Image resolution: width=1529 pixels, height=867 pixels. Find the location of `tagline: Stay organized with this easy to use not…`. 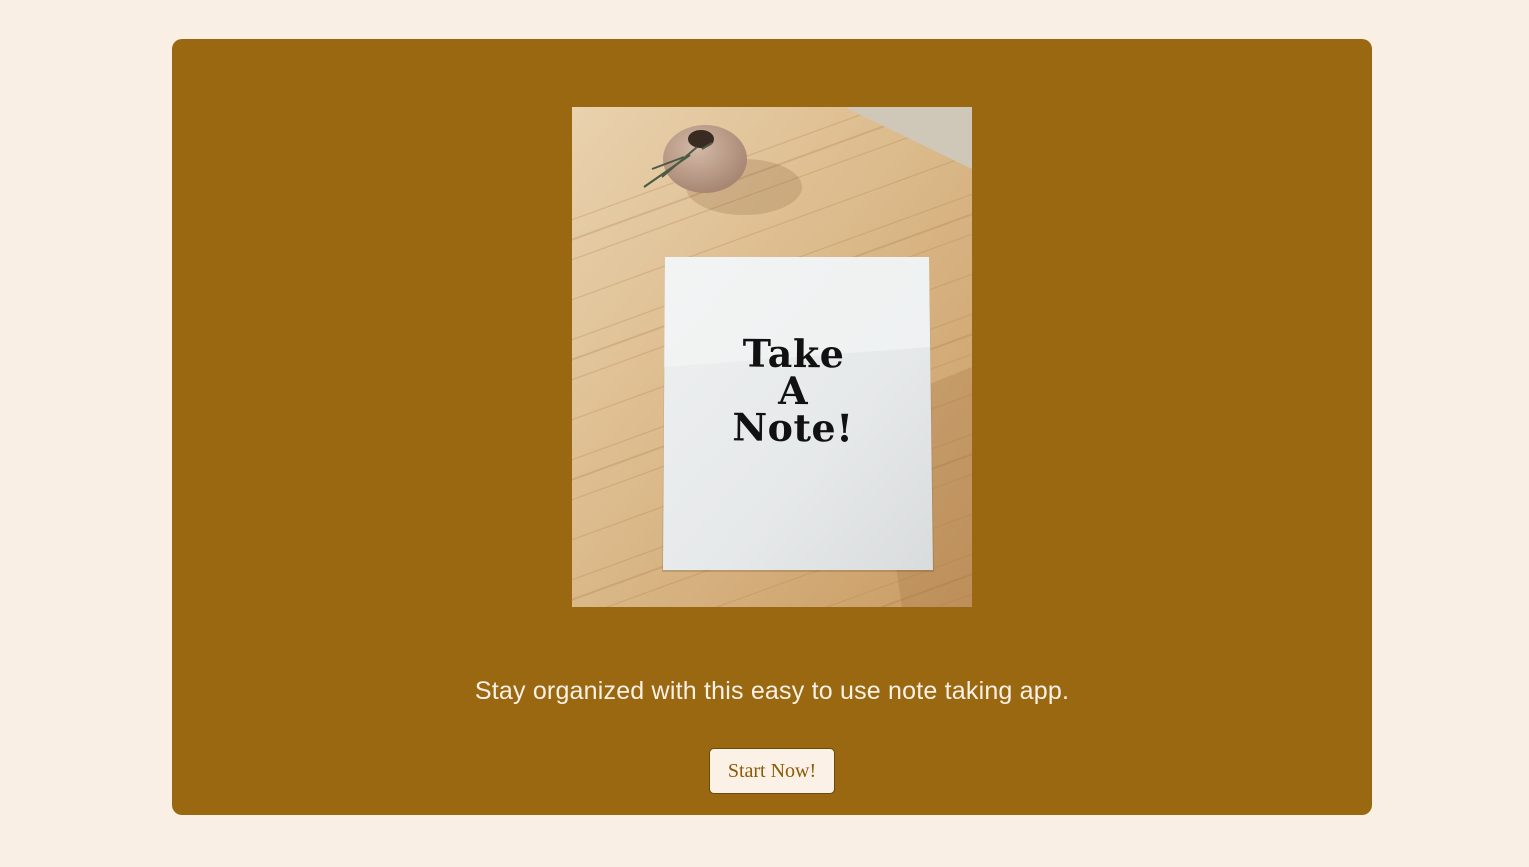

tagline: Stay organized with this easy to use not… is located at coordinates (772, 691).